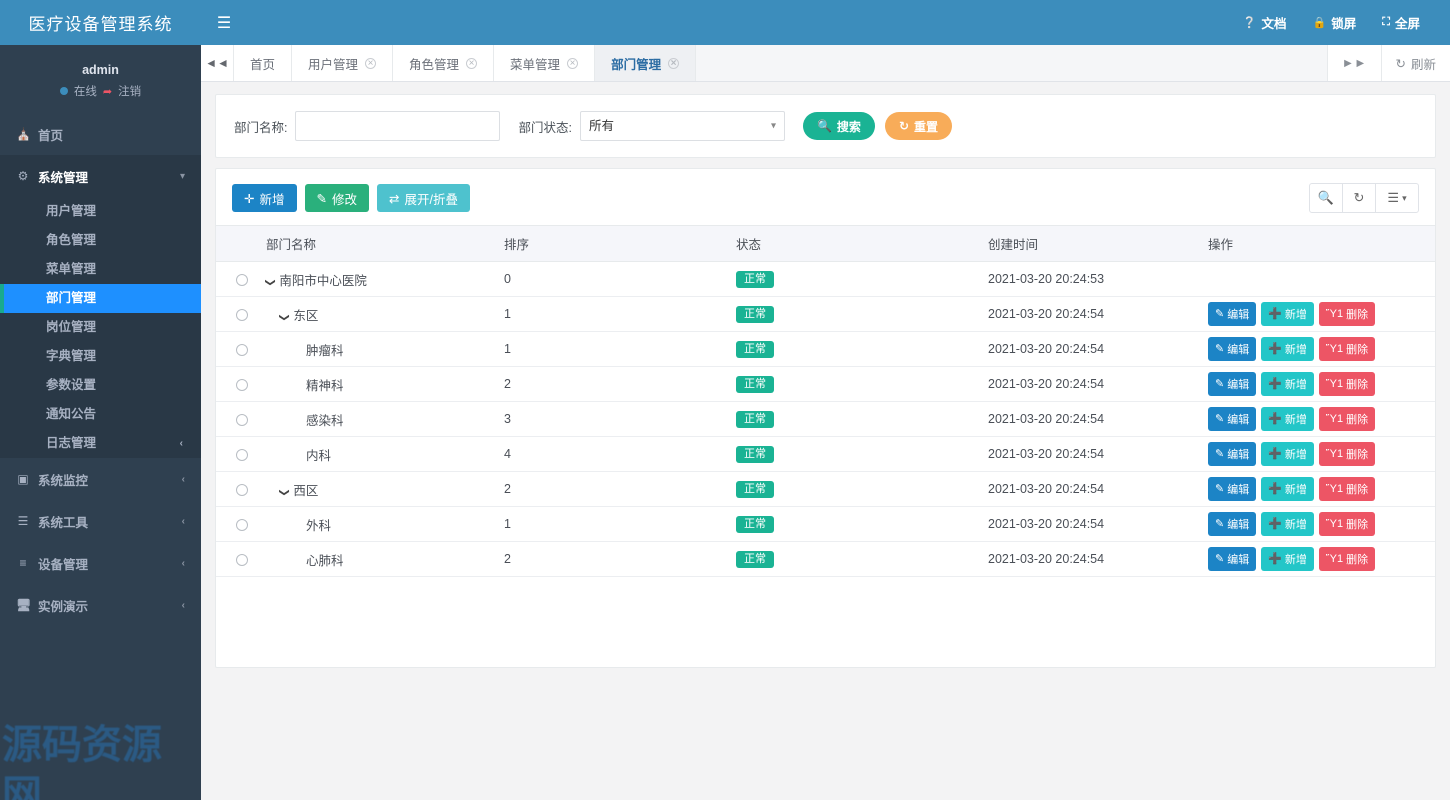  What do you see at coordinates (264, 198) in the screenshot?
I see `add-button: ✛ 新增` at bounding box center [264, 198].